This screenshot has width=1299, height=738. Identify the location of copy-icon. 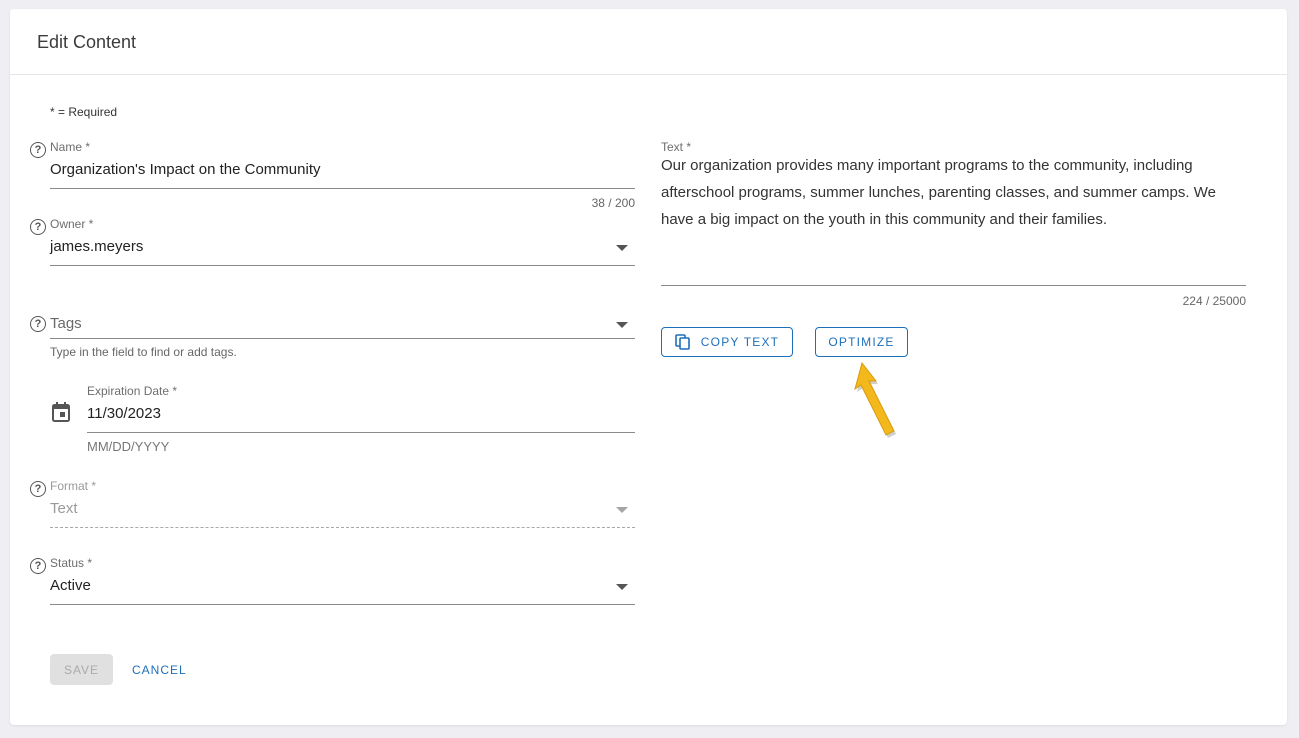
(682, 342).